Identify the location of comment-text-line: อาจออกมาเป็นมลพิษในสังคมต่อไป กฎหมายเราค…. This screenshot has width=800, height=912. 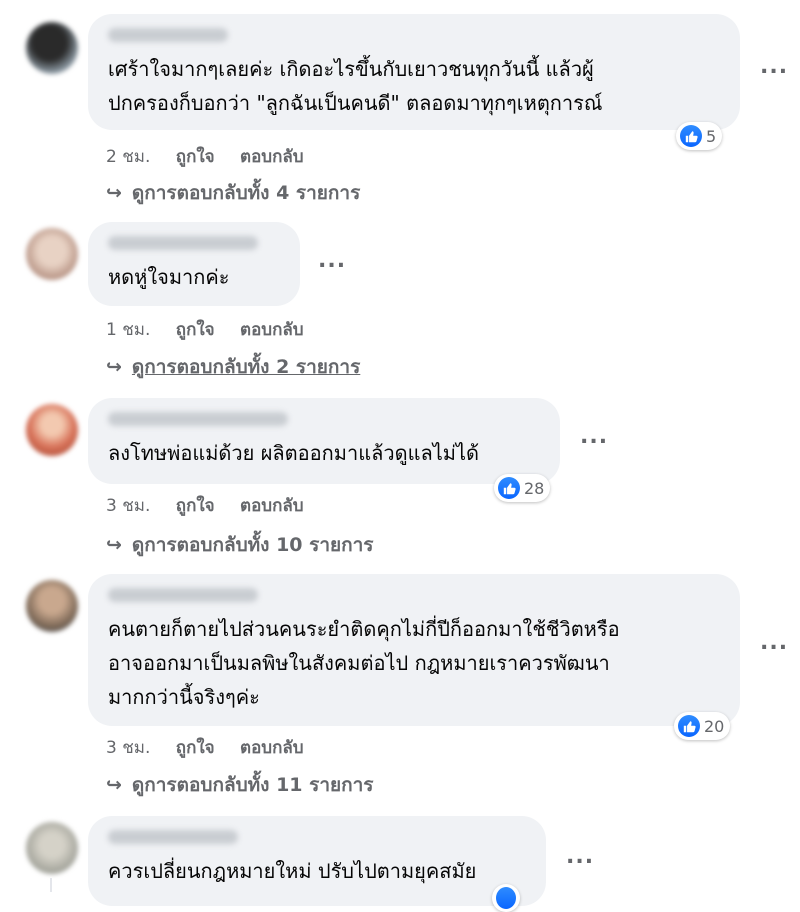
(359, 663).